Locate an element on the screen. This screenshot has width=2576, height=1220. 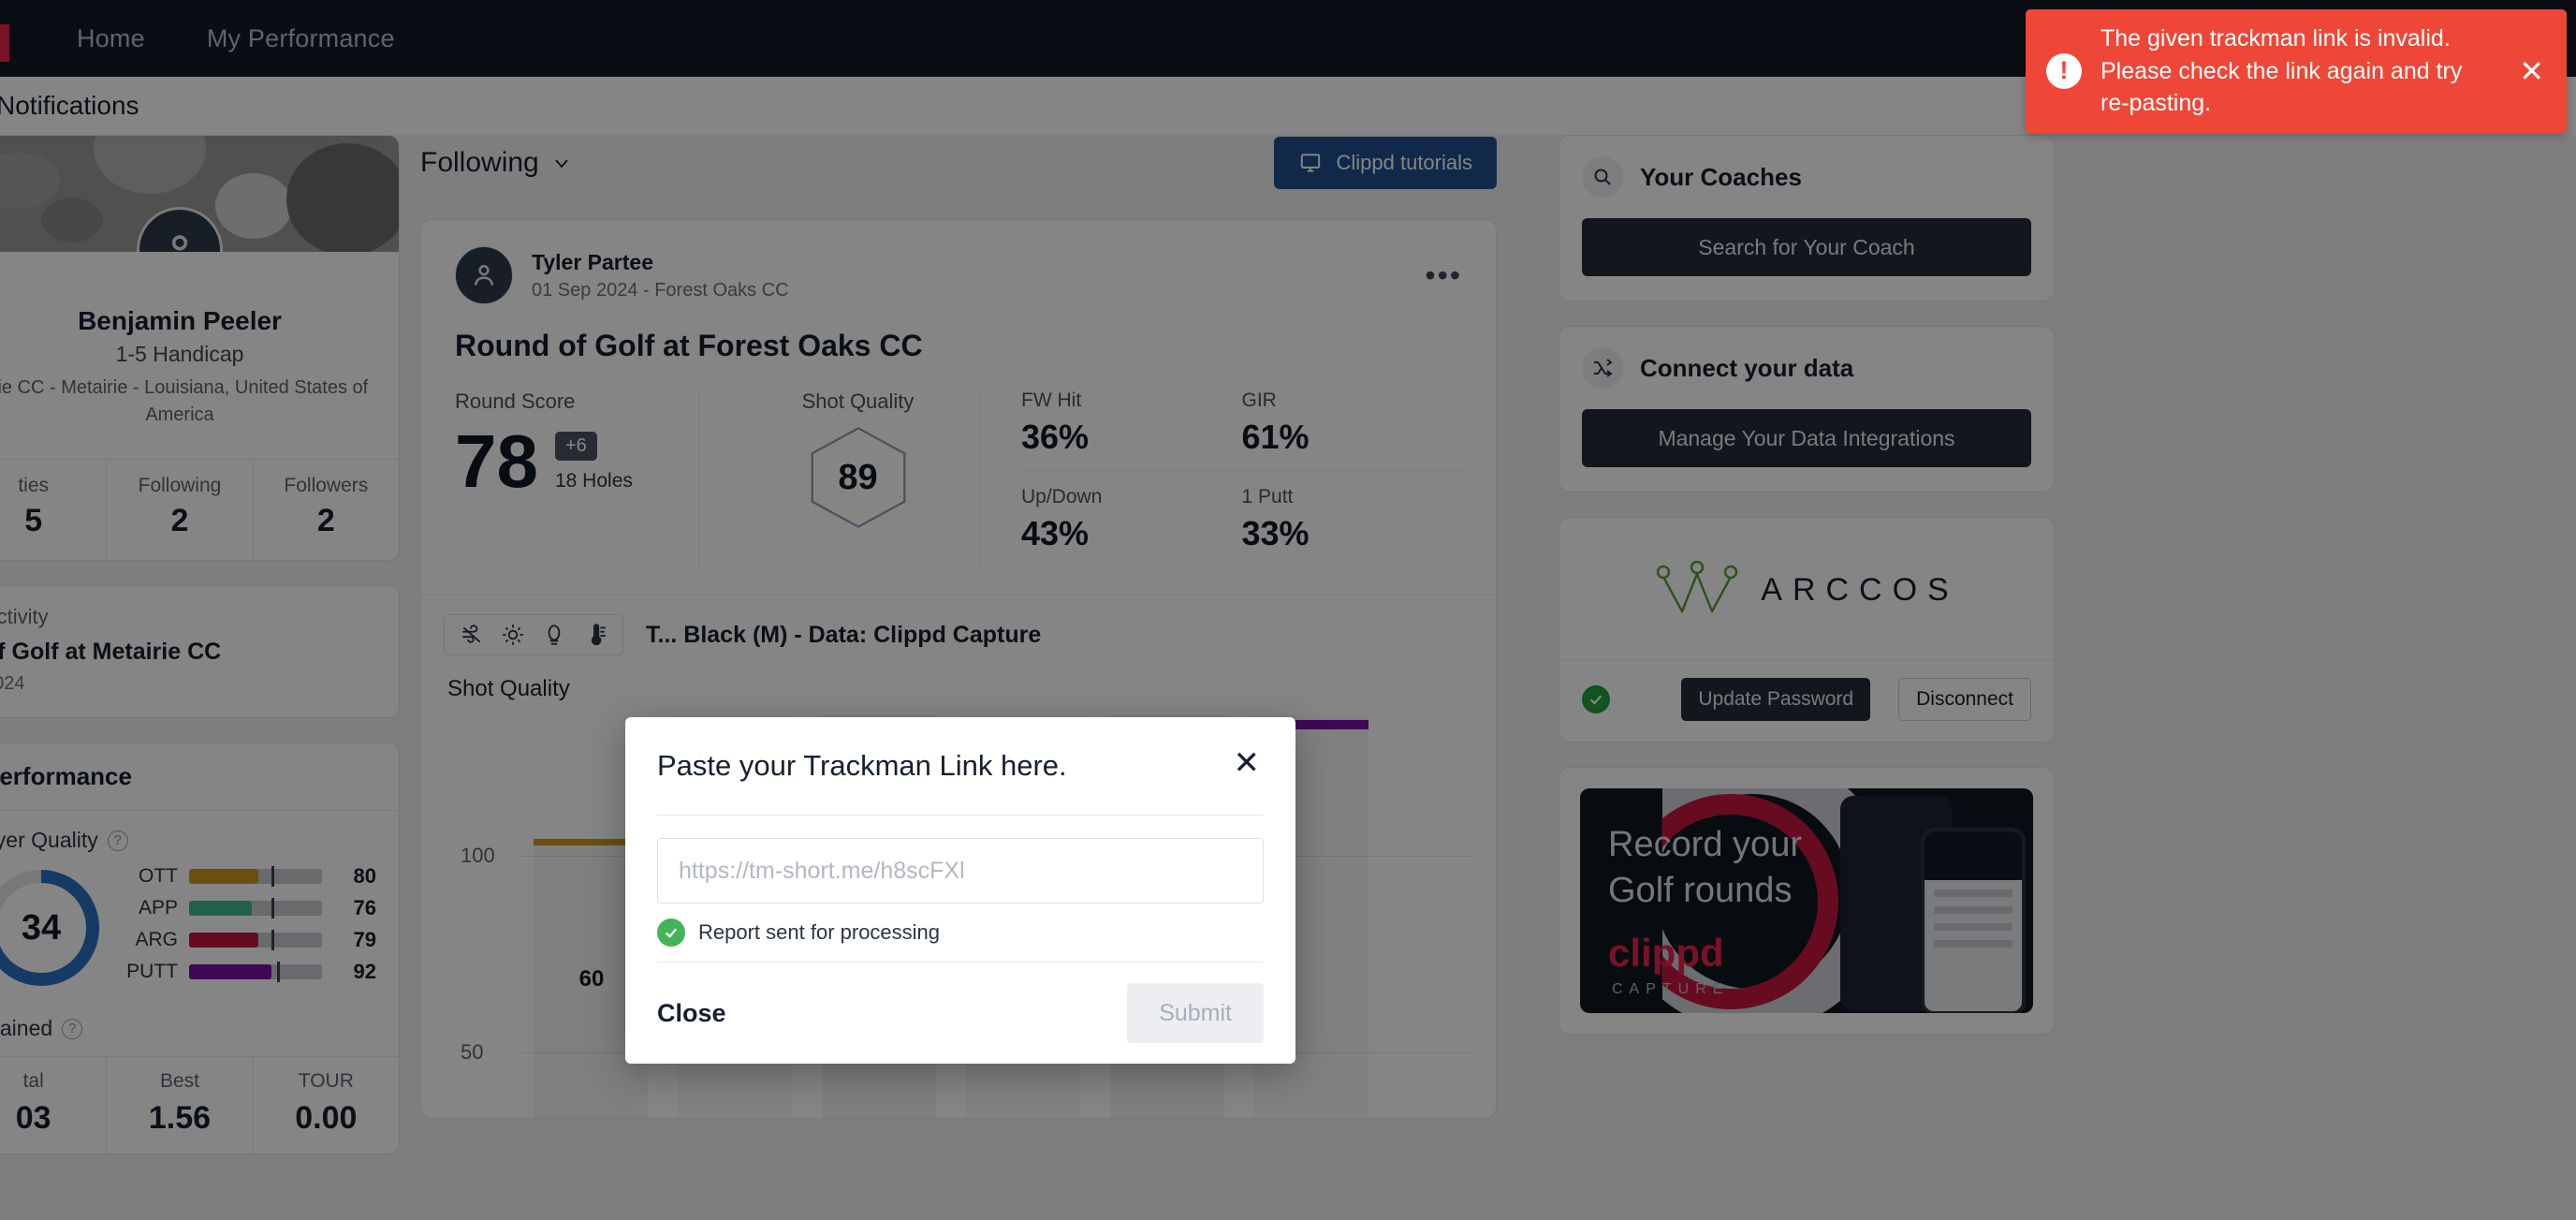
clippd-logo is located at coordinates (21, 38).